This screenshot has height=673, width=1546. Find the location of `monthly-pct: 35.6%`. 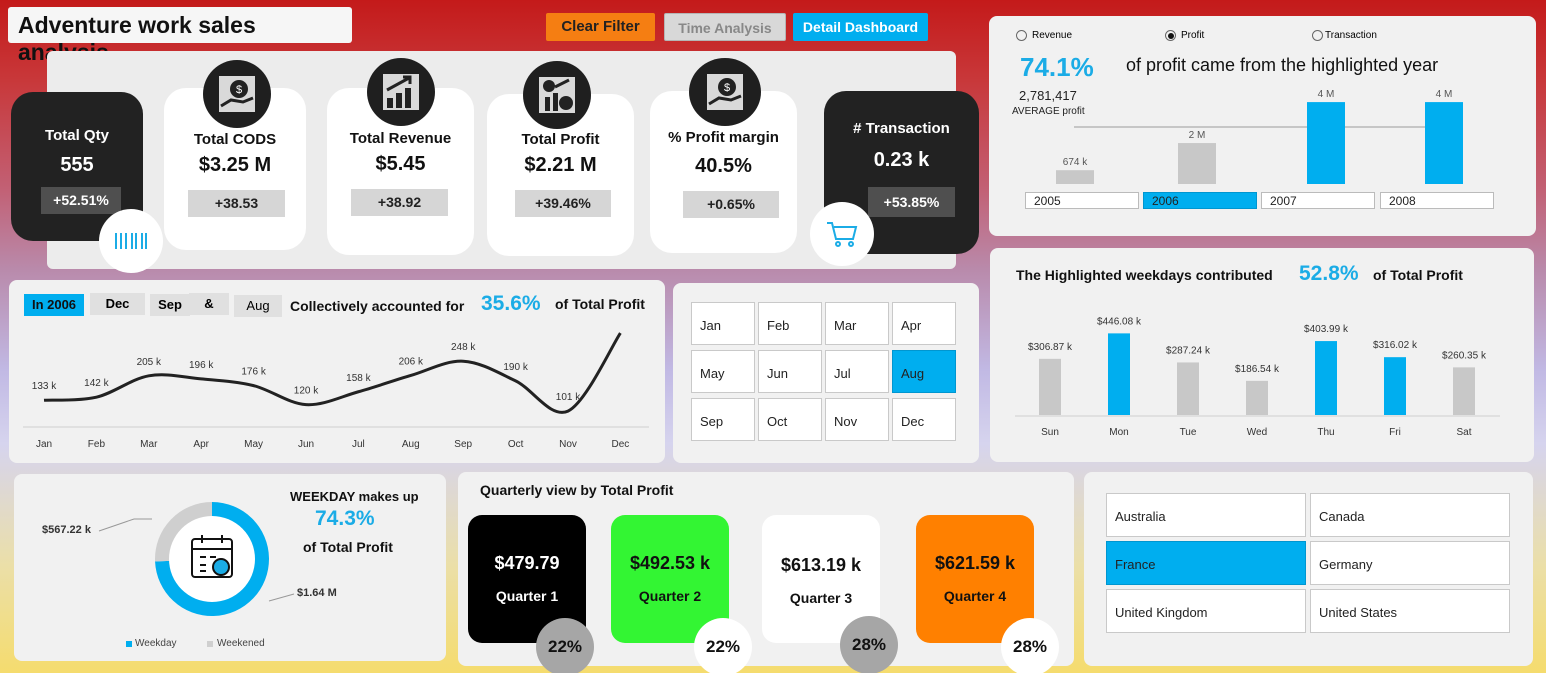

monthly-pct: 35.6% is located at coordinates (511, 303).